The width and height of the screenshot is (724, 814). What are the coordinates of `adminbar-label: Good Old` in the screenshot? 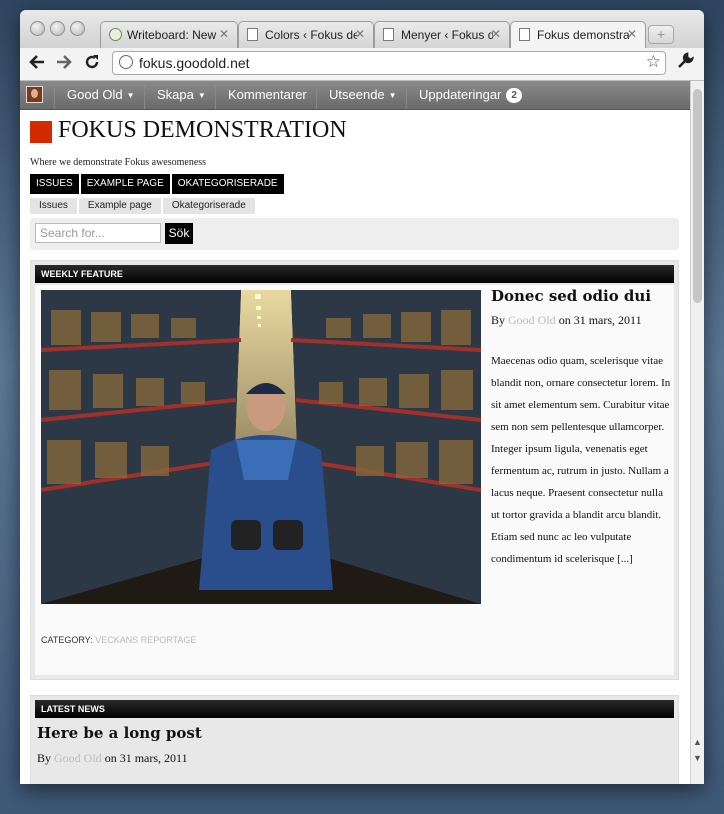 It's located at (95, 94).